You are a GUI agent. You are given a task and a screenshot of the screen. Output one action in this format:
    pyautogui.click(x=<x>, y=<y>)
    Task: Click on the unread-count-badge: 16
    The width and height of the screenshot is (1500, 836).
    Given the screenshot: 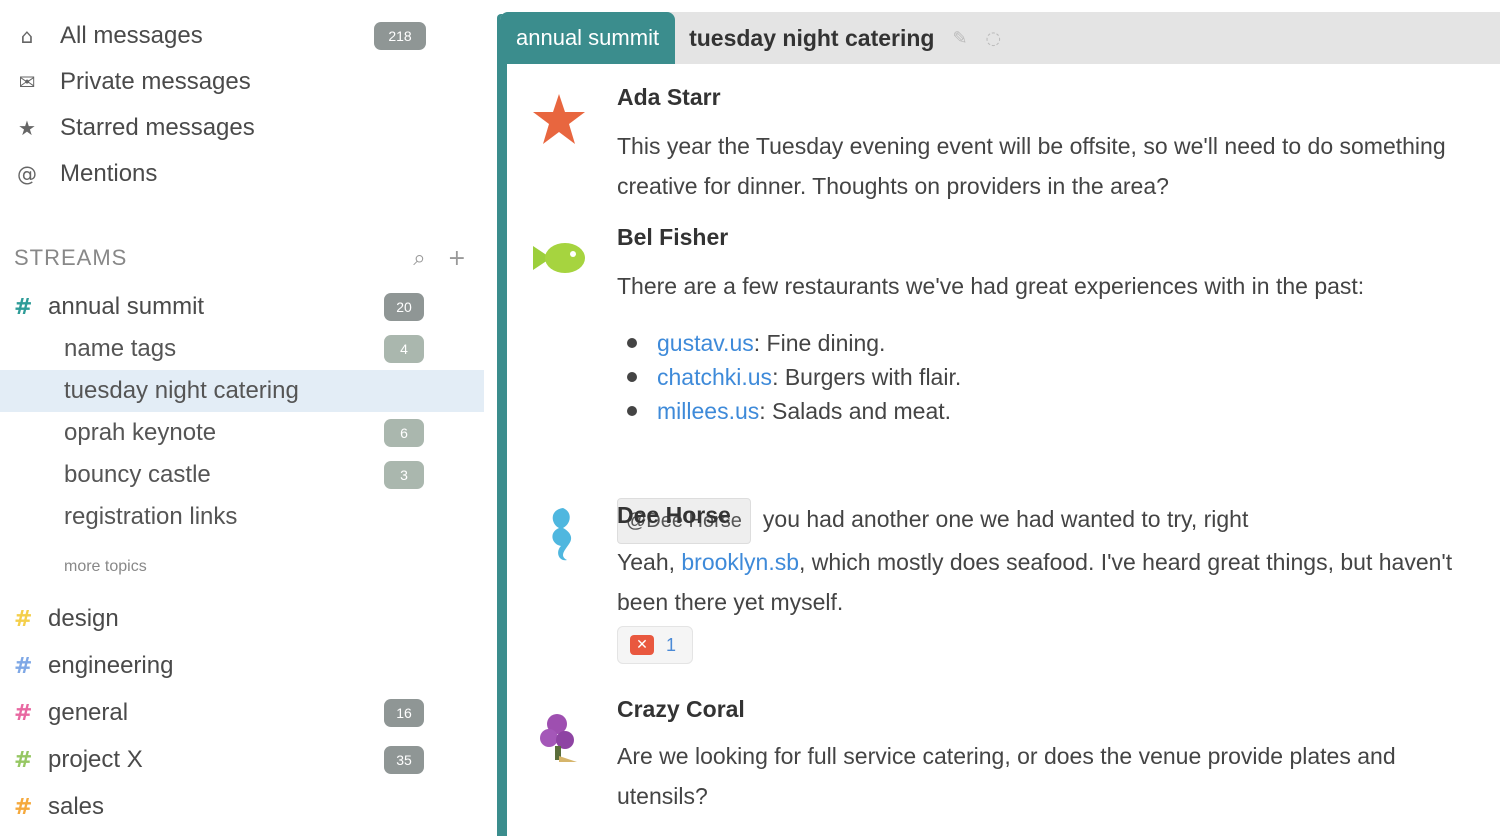 What is the action you would take?
    pyautogui.click(x=404, y=713)
    